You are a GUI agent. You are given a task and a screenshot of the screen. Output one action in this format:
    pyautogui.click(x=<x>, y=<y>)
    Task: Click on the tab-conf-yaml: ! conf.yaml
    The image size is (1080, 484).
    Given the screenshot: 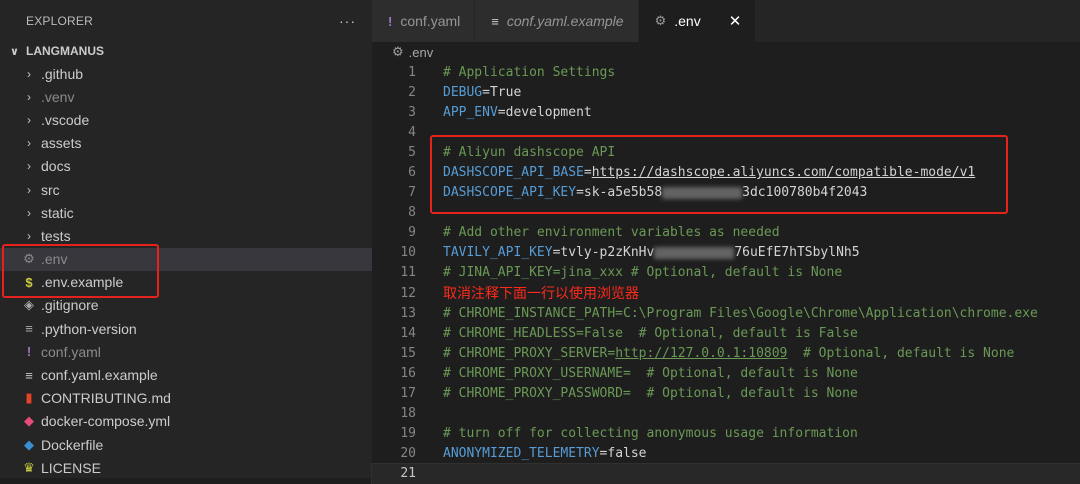 What is the action you would take?
    pyautogui.click(x=424, y=21)
    